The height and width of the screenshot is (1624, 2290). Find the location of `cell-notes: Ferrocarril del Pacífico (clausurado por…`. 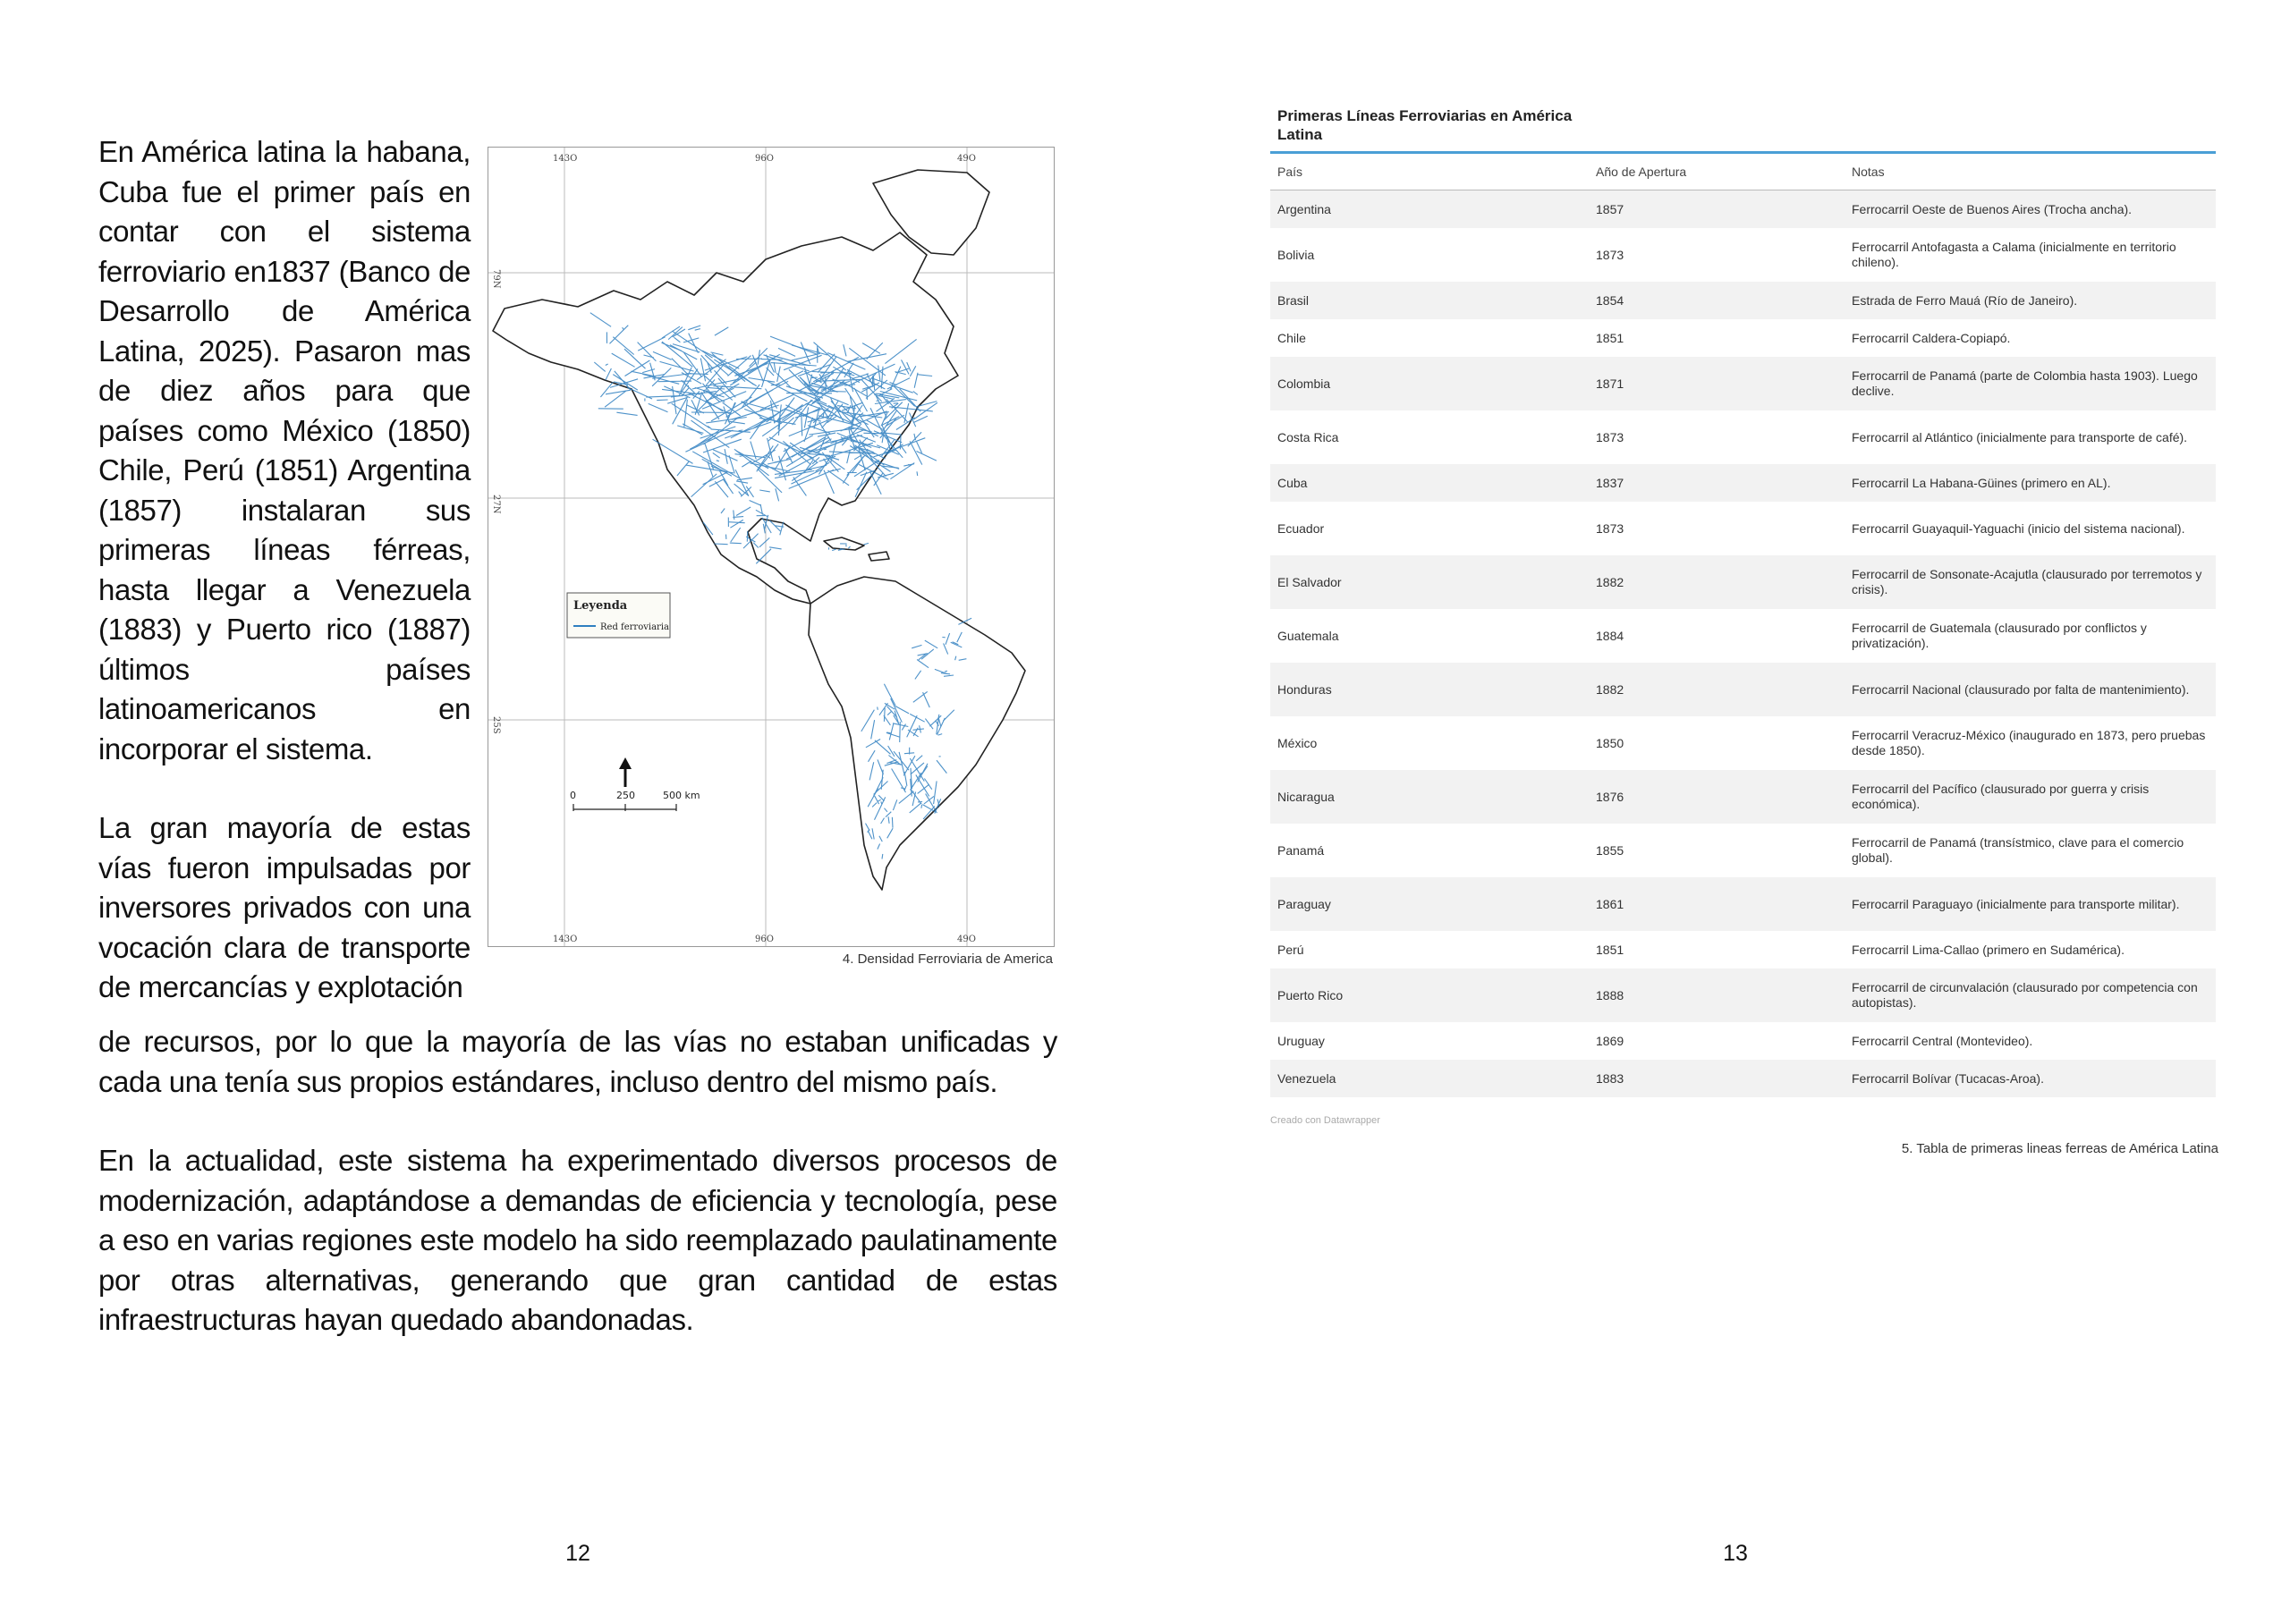

cell-notes: Ferrocarril del Pacífico (clausurado por… is located at coordinates (2030, 797).